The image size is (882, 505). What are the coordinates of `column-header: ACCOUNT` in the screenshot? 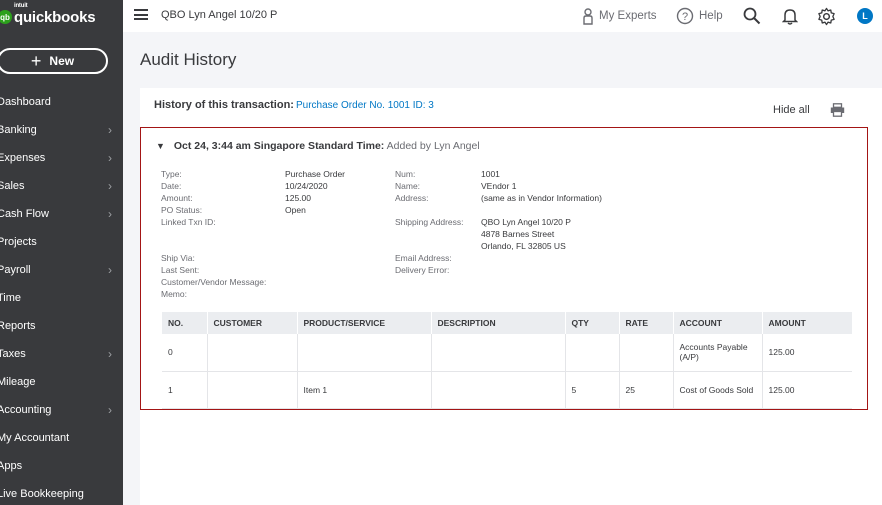 It's located at (718, 323).